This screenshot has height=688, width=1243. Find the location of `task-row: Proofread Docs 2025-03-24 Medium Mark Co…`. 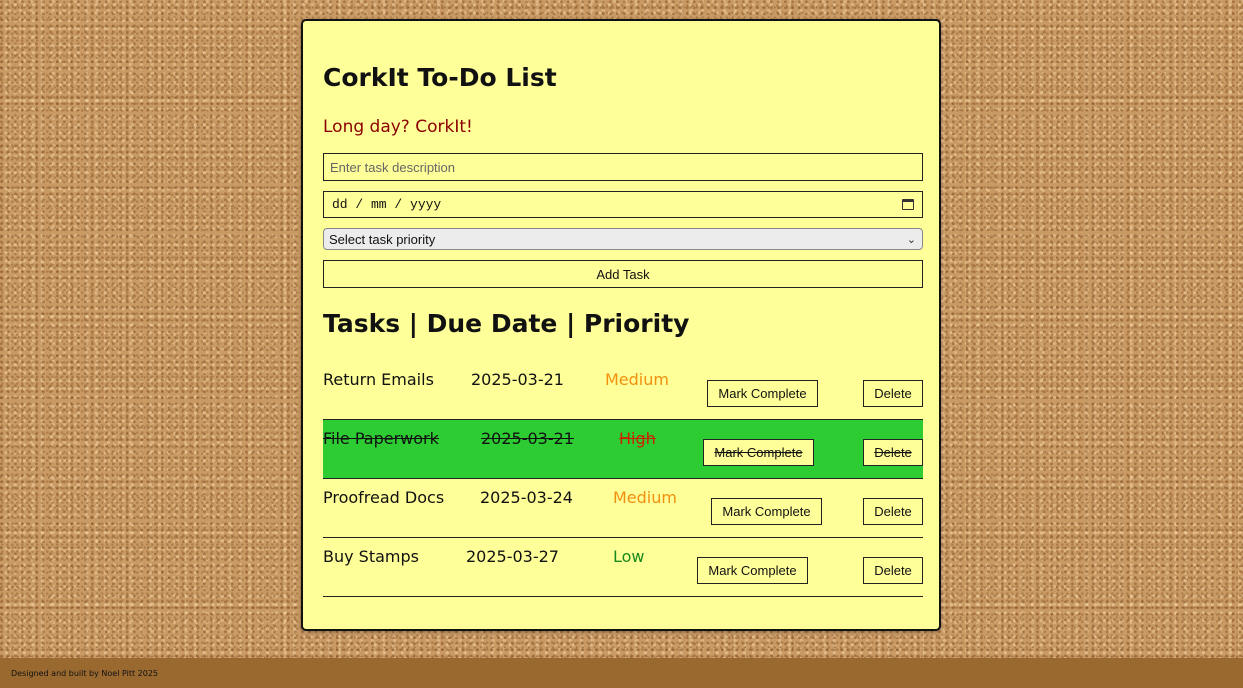

task-row: Proofread Docs 2025-03-24 Medium Mark Co… is located at coordinates (623, 508).